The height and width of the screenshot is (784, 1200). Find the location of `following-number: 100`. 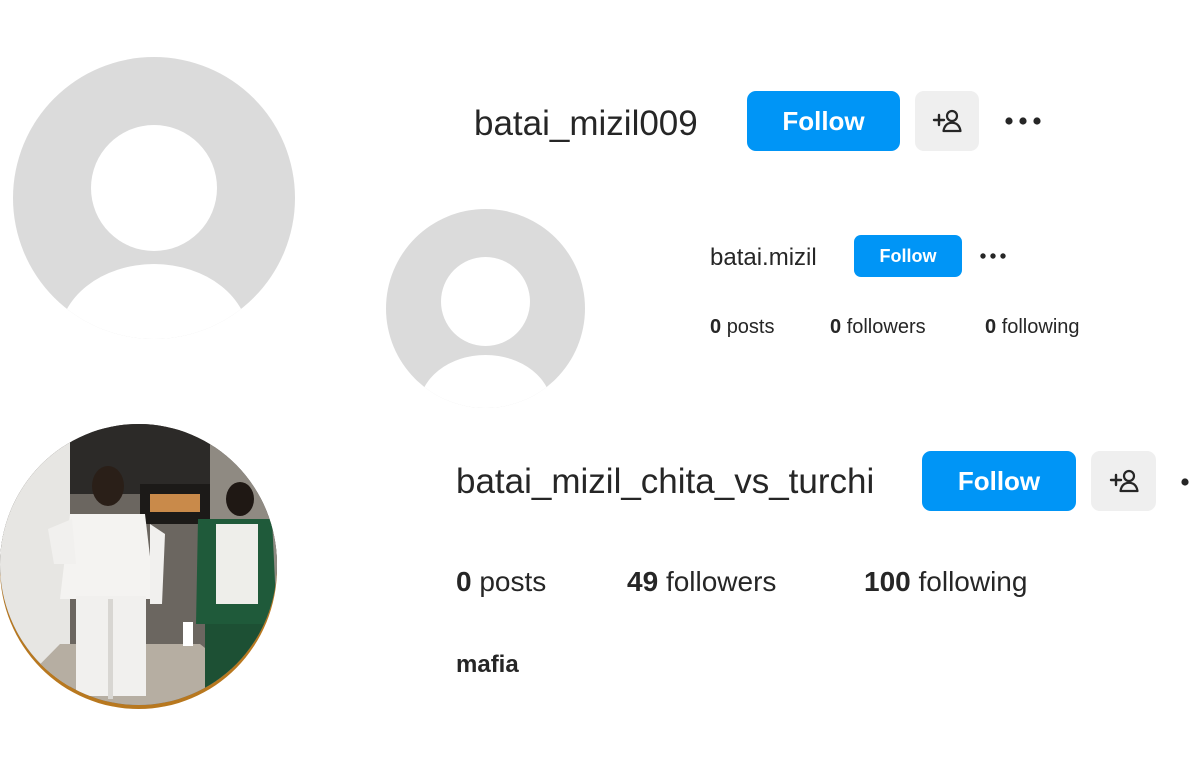

following-number: 100 is located at coordinates (887, 581).